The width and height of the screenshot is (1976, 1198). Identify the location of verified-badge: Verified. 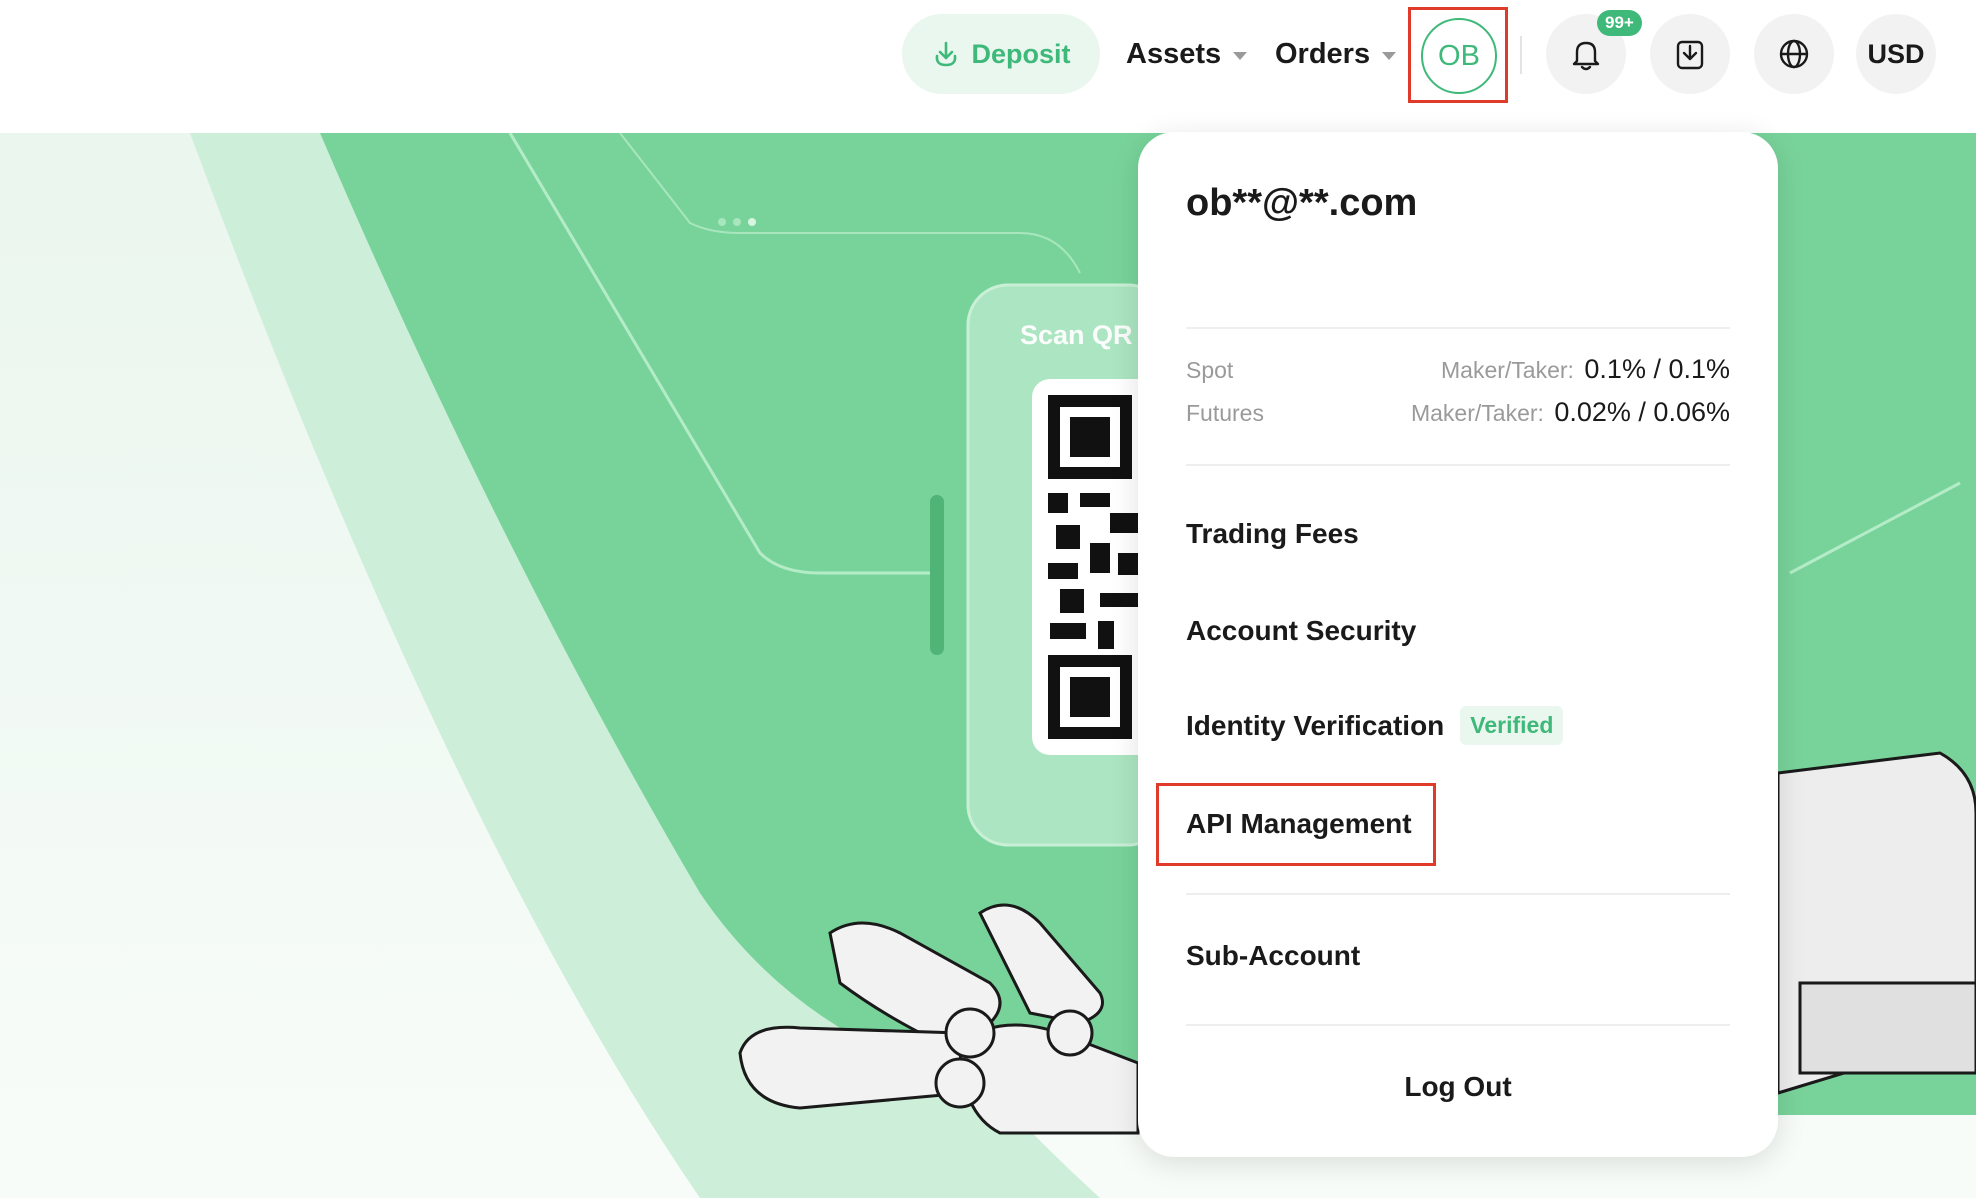
(1512, 725).